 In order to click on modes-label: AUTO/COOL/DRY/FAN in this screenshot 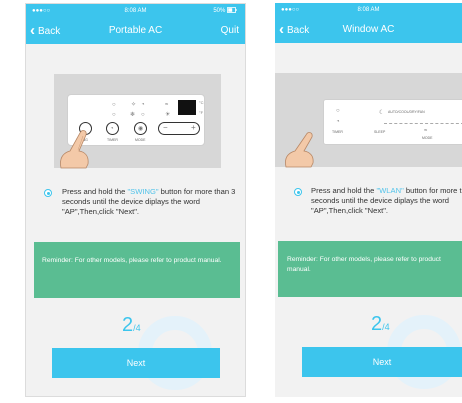, I will do `click(406, 112)`.